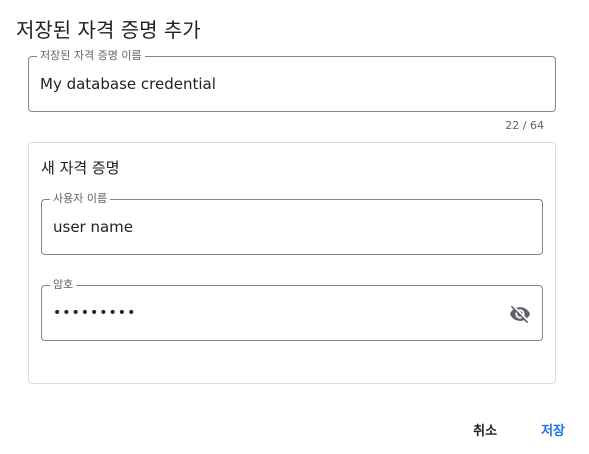 The height and width of the screenshot is (454, 589). Describe the element at coordinates (292, 309) in the screenshot. I see `password-field: 암호 •••••••••` at that location.